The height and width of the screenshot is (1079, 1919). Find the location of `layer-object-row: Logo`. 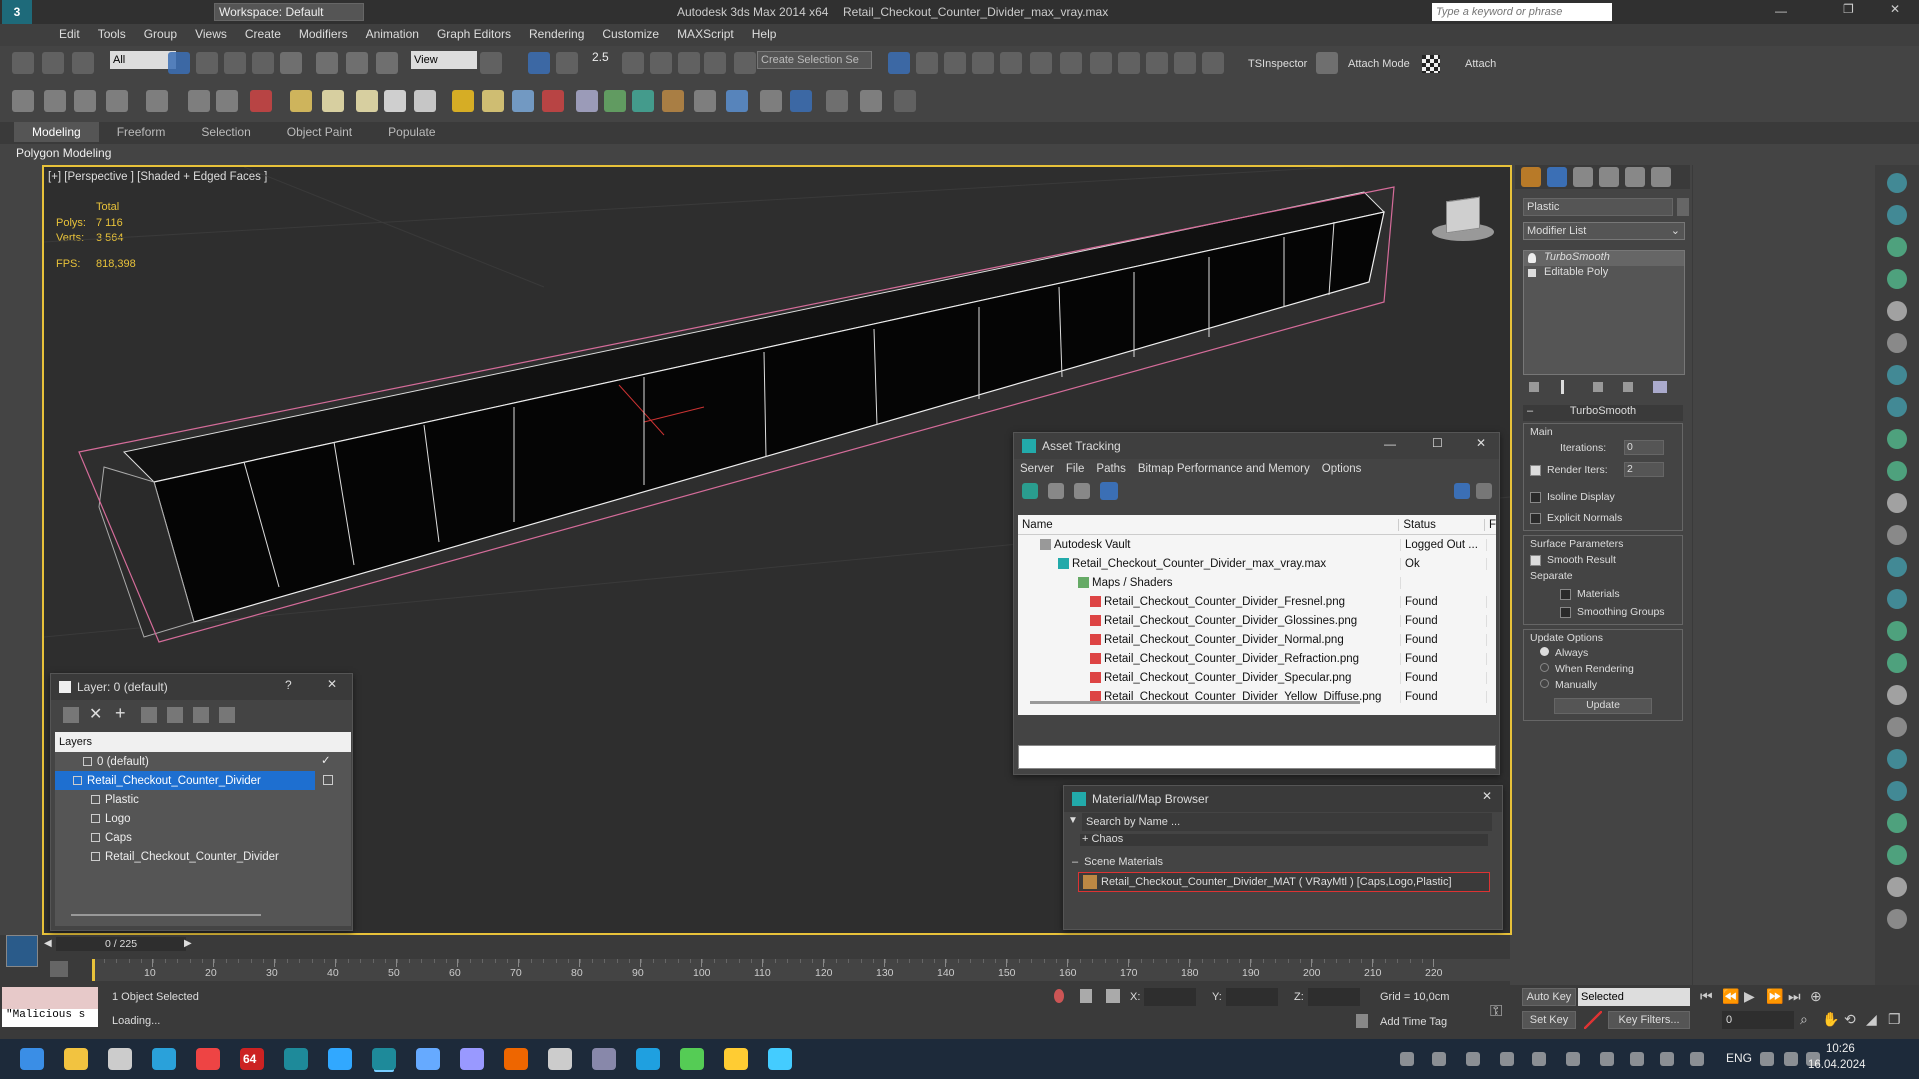

layer-object-row: Logo is located at coordinates (203, 818).